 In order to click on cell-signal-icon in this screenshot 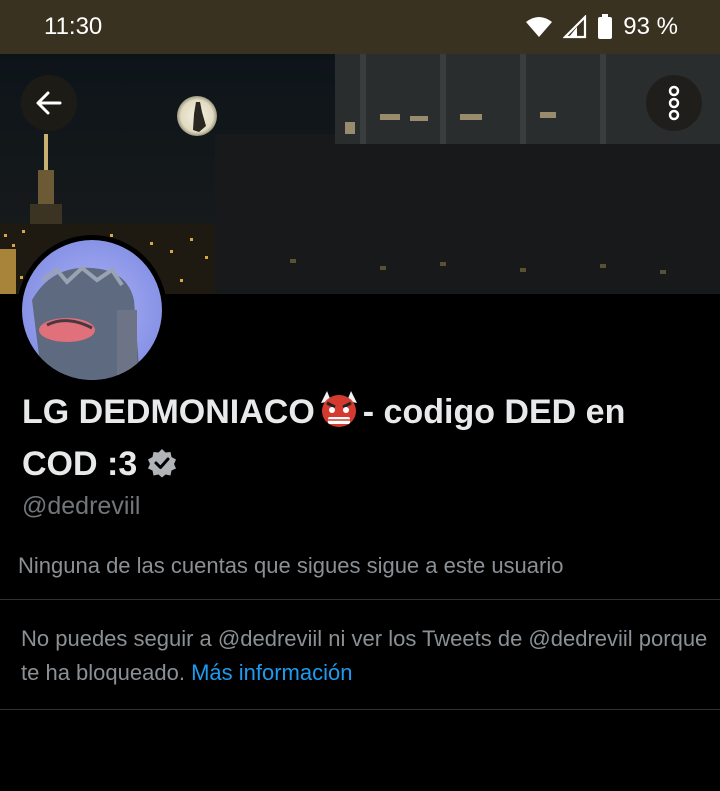, I will do `click(575, 27)`.